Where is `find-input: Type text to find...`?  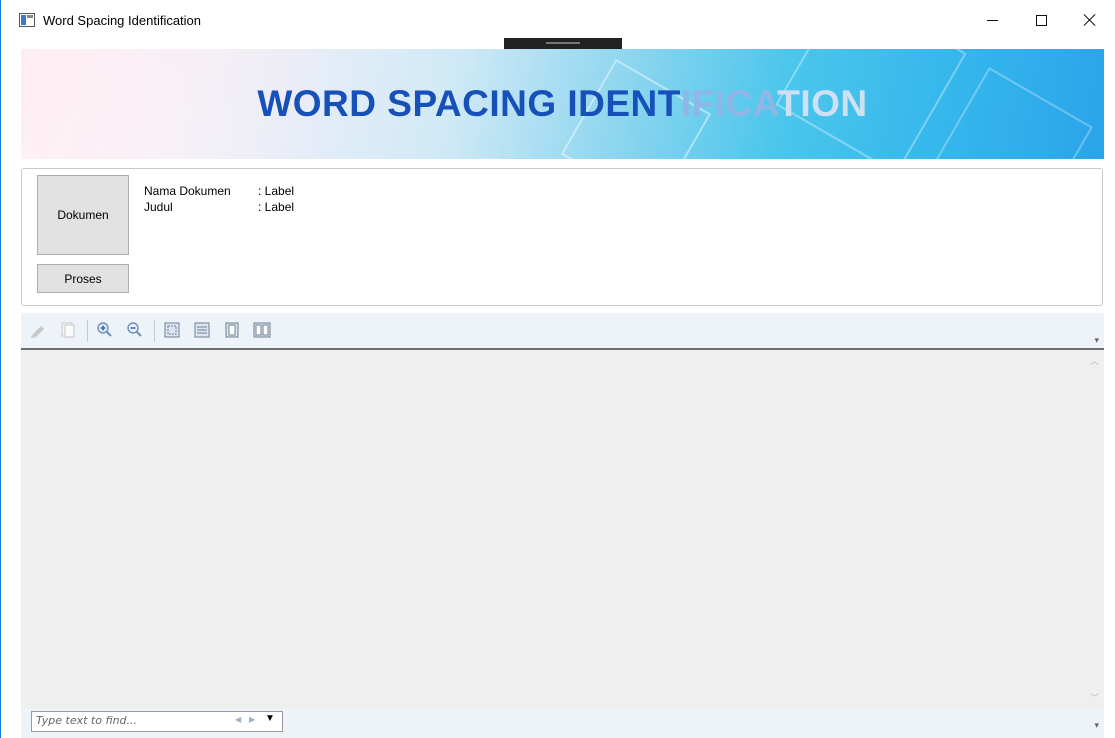 find-input: Type text to find... is located at coordinates (157, 721).